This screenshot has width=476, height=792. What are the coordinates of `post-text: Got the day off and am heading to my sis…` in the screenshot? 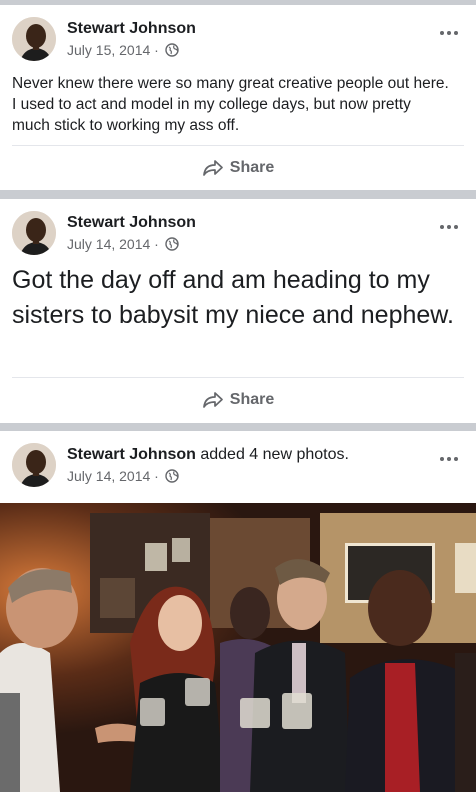 It's located at (233, 297).